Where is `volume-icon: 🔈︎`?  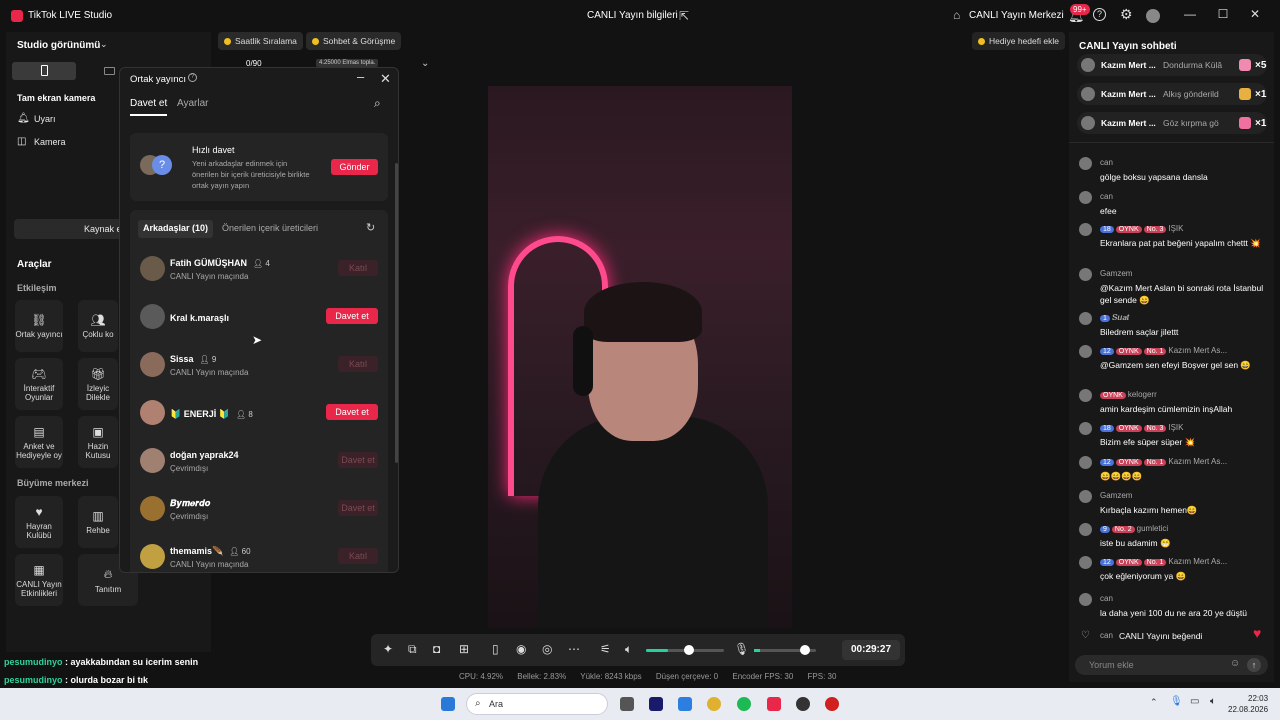
volume-icon: 🔈︎ is located at coordinates (1213, 701).